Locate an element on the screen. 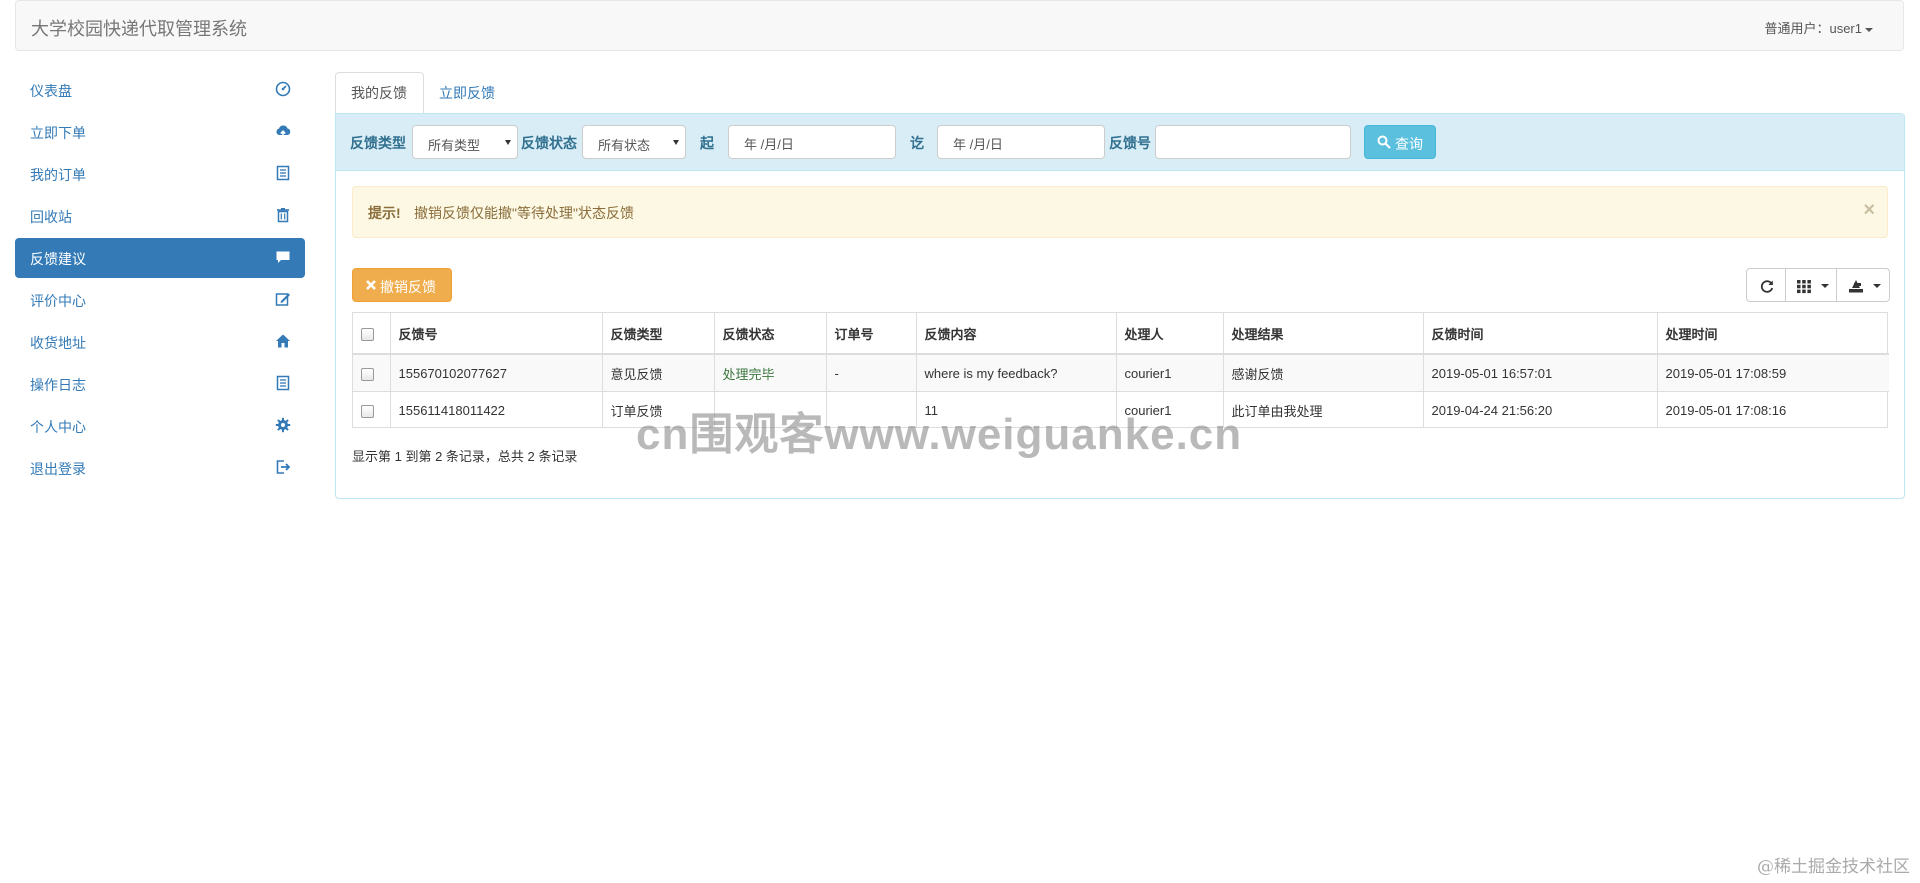 This screenshot has width=1920, height=883. user-label: 普通用户：user1 is located at coordinates (1813, 28).